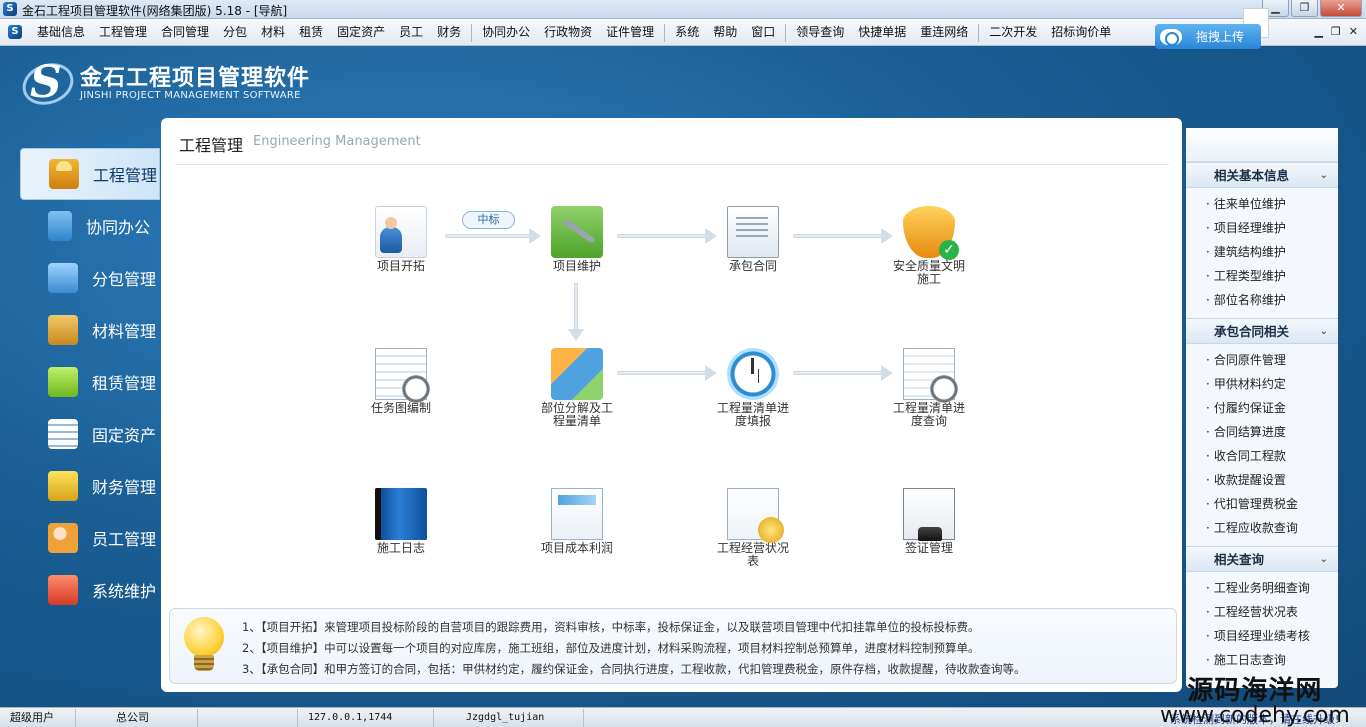 This screenshot has width=1366, height=727. Describe the element at coordinates (1272, 384) in the screenshot. I see `link-item: 甲供材料约定` at that location.